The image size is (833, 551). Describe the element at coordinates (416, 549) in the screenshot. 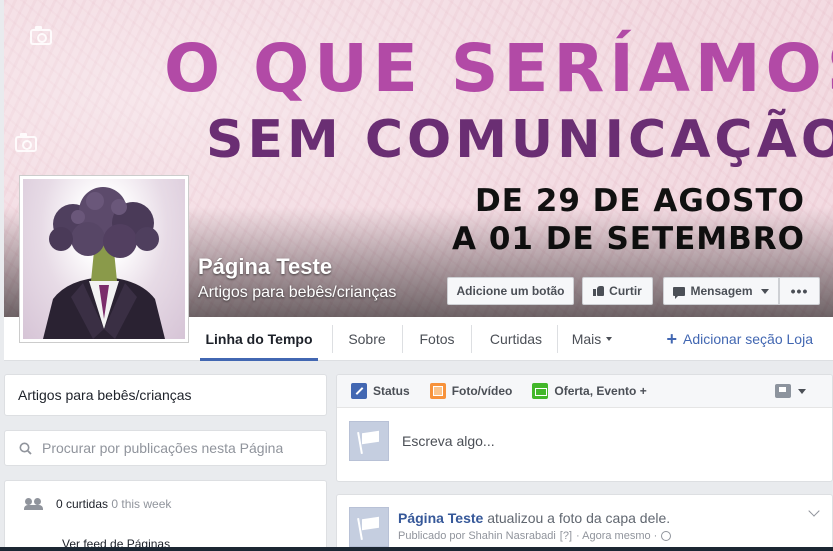

I see `window-bottom-edge` at that location.